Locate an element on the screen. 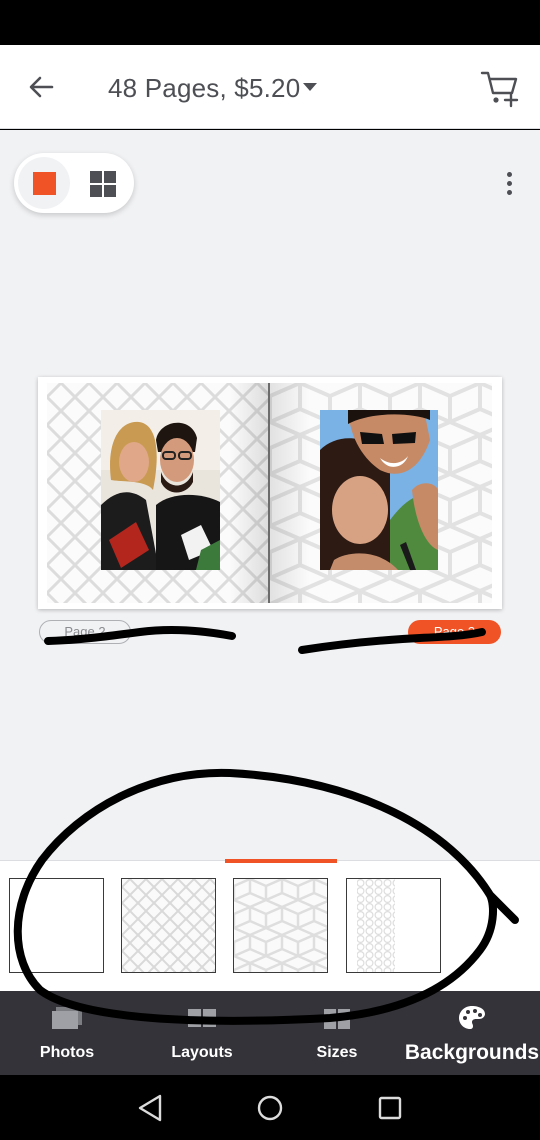  nav-item-sizes: Sizes is located at coordinates (337, 1033).